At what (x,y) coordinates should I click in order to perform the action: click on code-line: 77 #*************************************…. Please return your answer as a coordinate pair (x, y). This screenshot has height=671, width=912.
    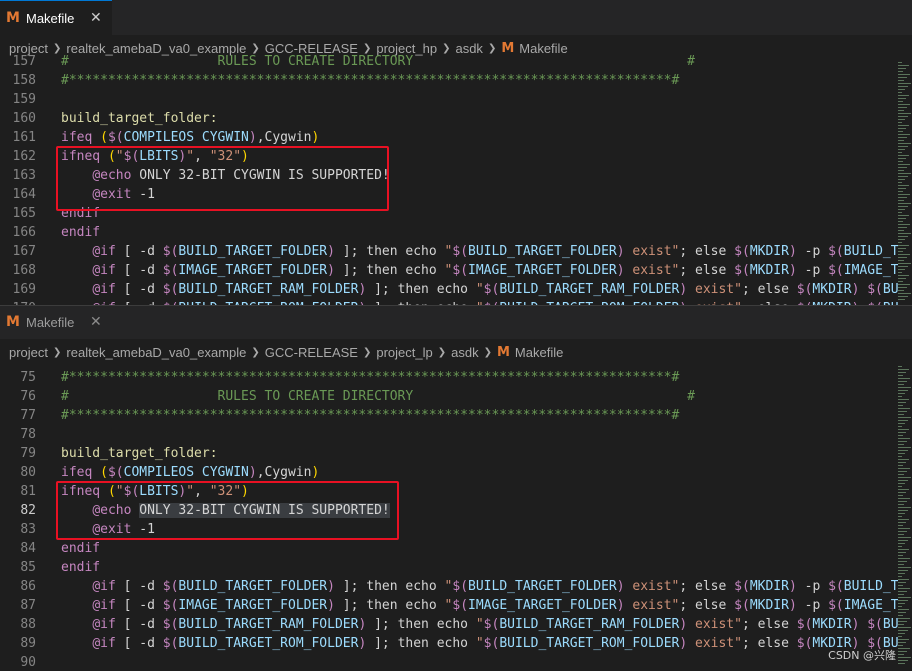
    Looking at the image, I should click on (449, 415).